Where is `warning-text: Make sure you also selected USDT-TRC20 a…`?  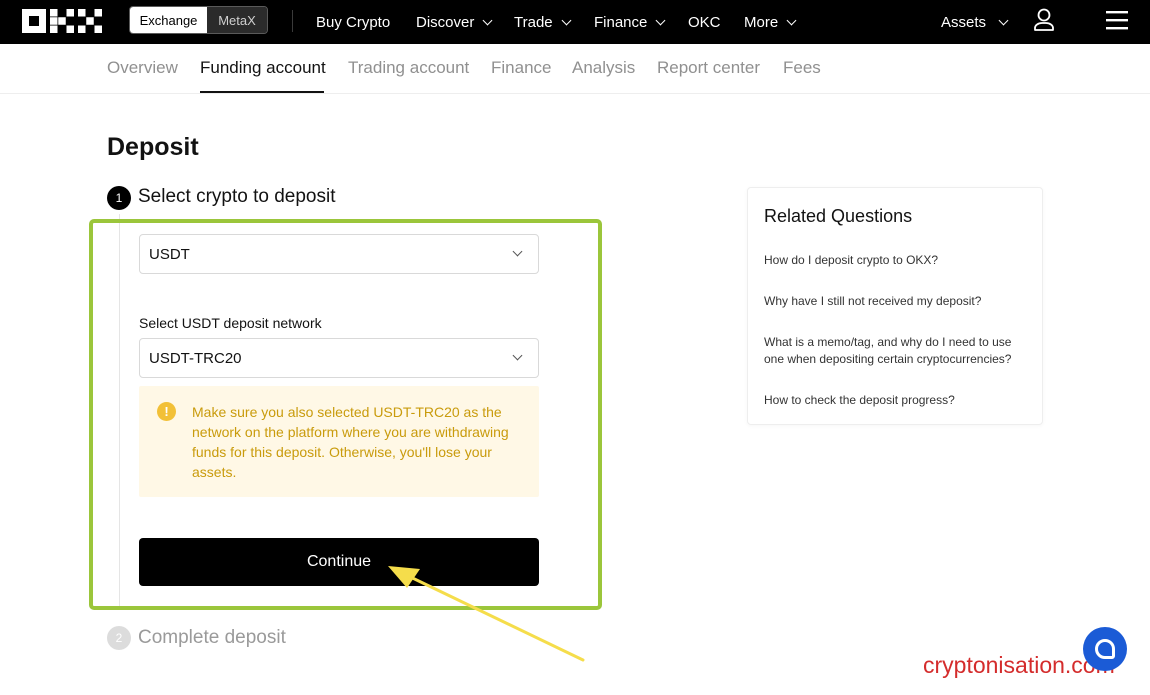 warning-text: Make sure you also selected USDT-TRC20 a… is located at coordinates (350, 442).